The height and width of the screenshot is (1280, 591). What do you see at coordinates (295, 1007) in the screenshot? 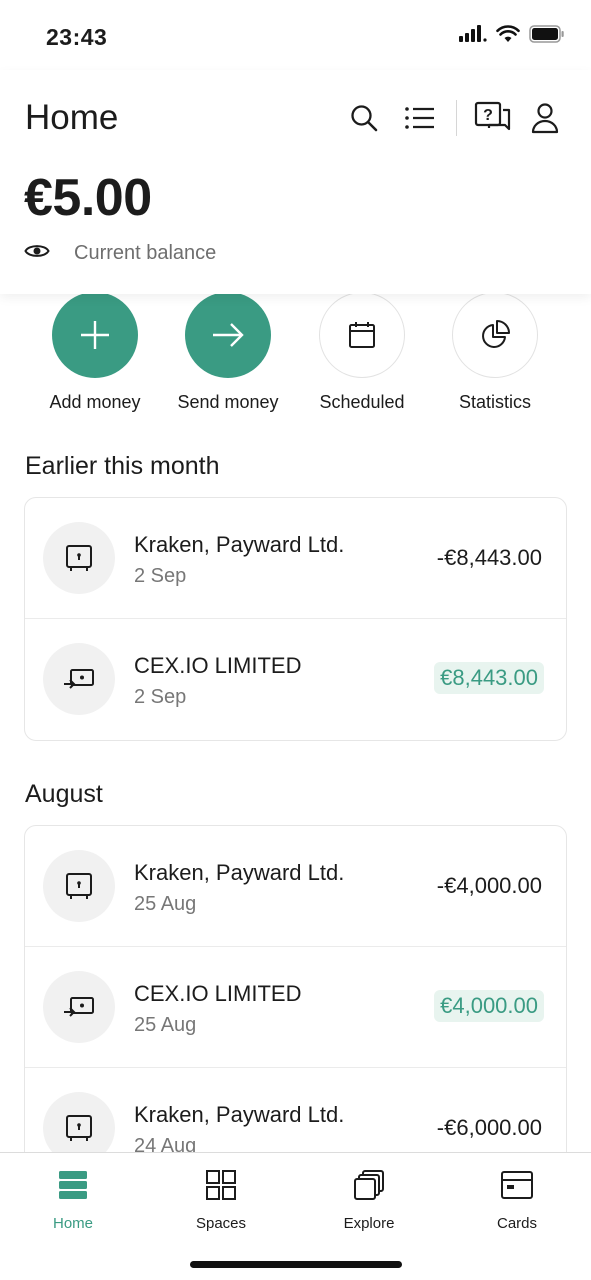
I see `transaction-row: CEX.IO LIMITED 25 Aug €4,000.00` at bounding box center [295, 1007].